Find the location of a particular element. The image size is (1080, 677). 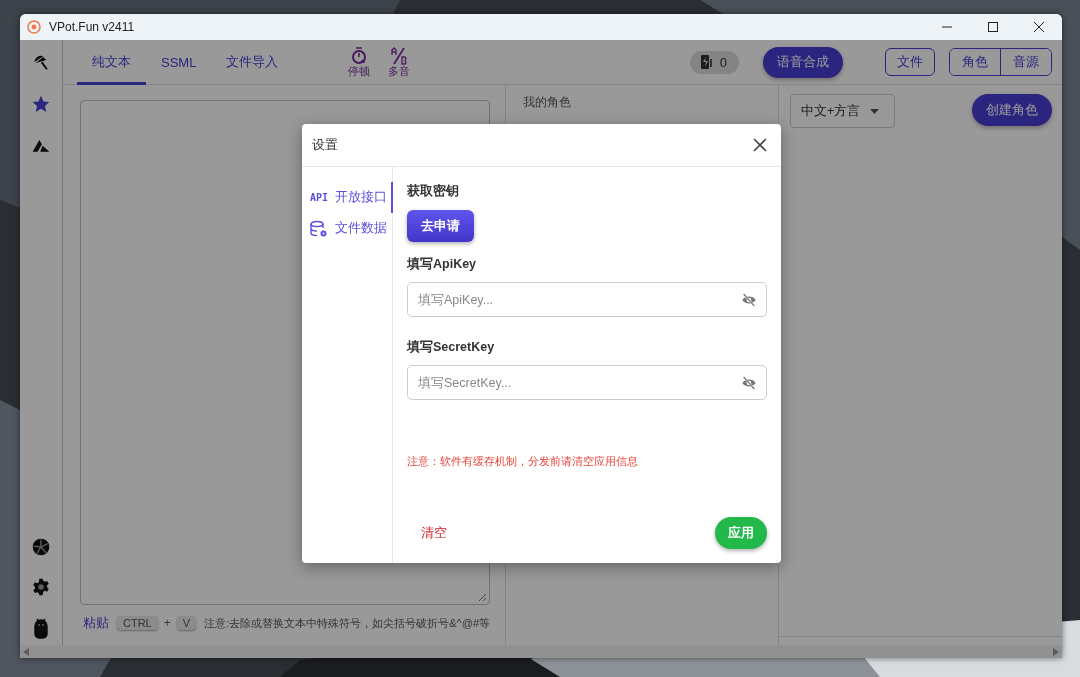

warning-text: 注意：软件有缓存机制，分发前请清空应用信息 is located at coordinates (523, 461).